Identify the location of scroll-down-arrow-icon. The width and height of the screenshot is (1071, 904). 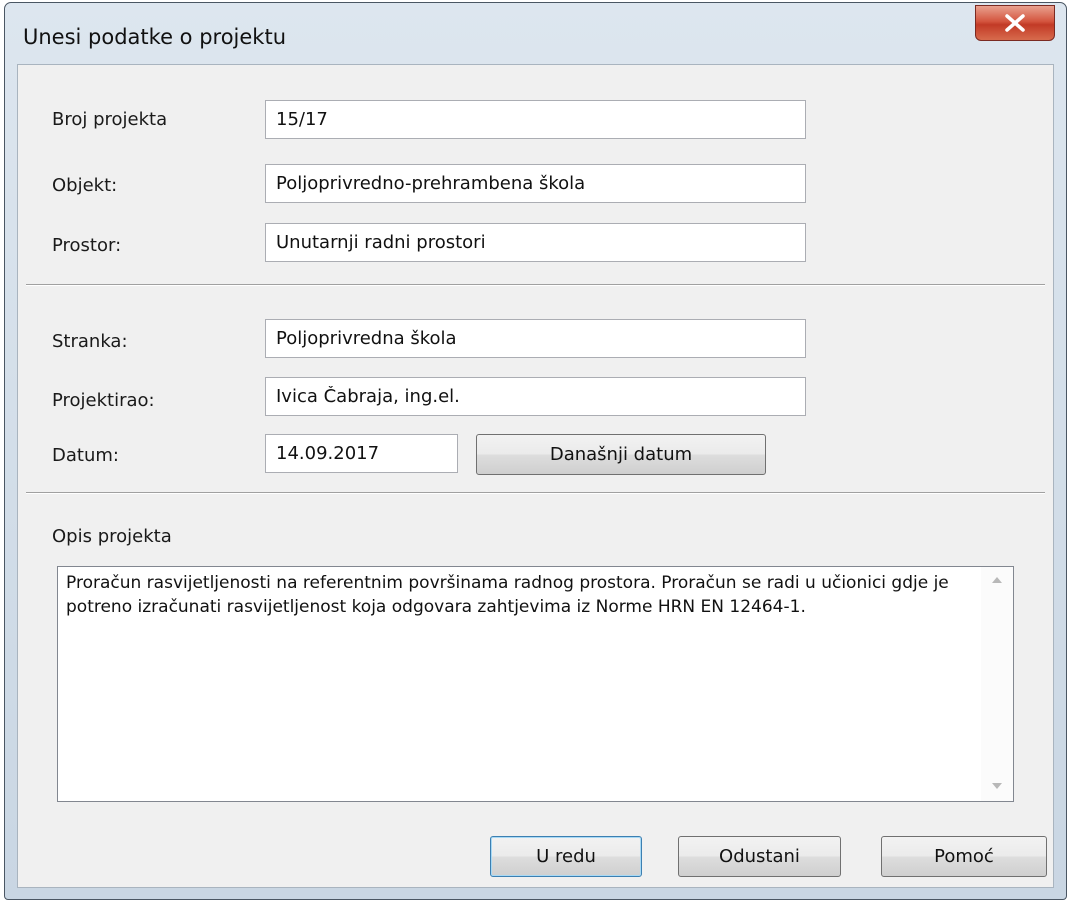
(997, 786).